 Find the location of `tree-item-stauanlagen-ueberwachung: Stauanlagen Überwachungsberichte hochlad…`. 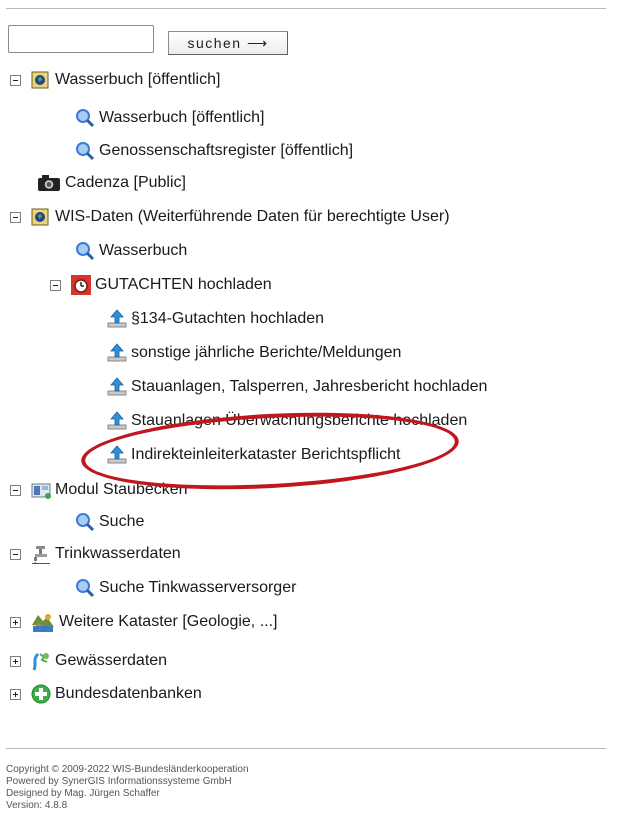

tree-item-stauanlagen-ueberwachung: Stauanlagen Überwachungsberichte hochlad… is located at coordinates (286, 421).